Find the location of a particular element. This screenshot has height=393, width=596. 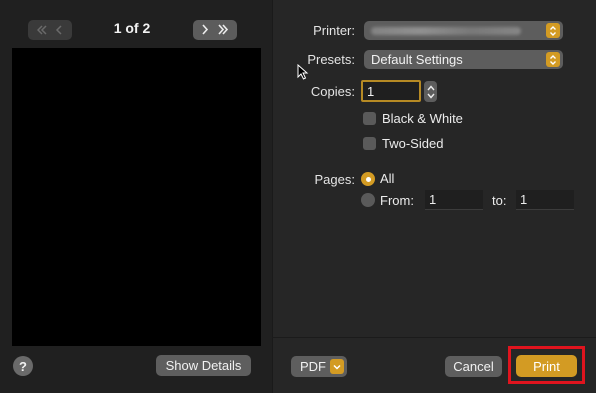

cancel-button: Cancel is located at coordinates (473, 366).